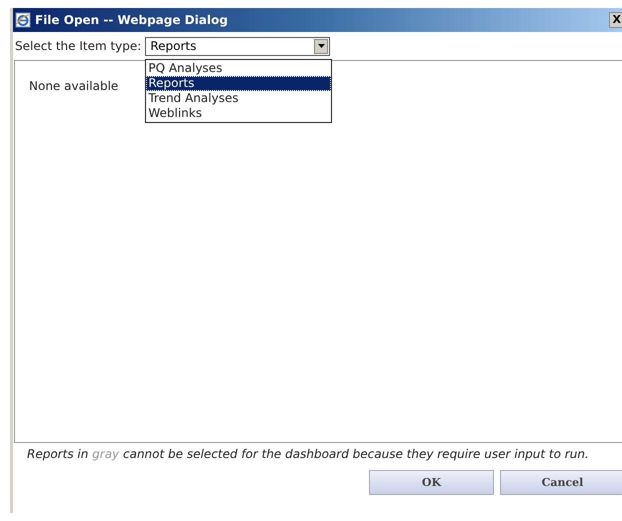 The width and height of the screenshot is (622, 521). I want to click on note-text: Reports in gray cannot be selected for the dashboard because they require user input to run., so click(308, 454).